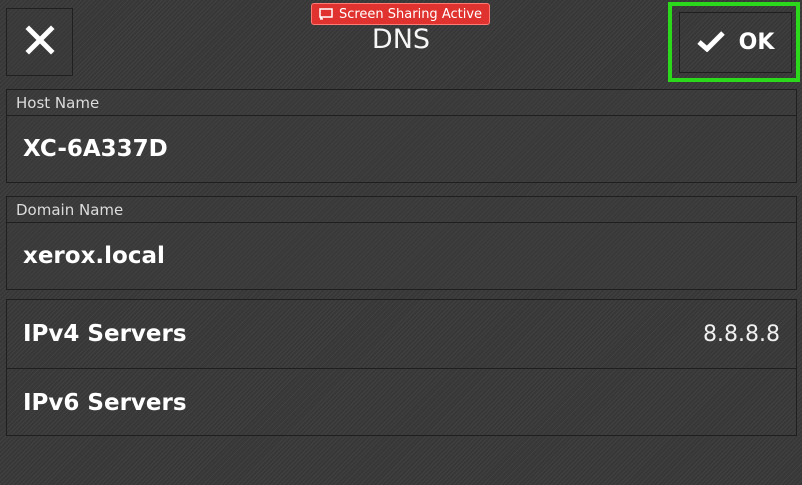  Describe the element at coordinates (326, 14) in the screenshot. I see `screen-share-icon` at that location.